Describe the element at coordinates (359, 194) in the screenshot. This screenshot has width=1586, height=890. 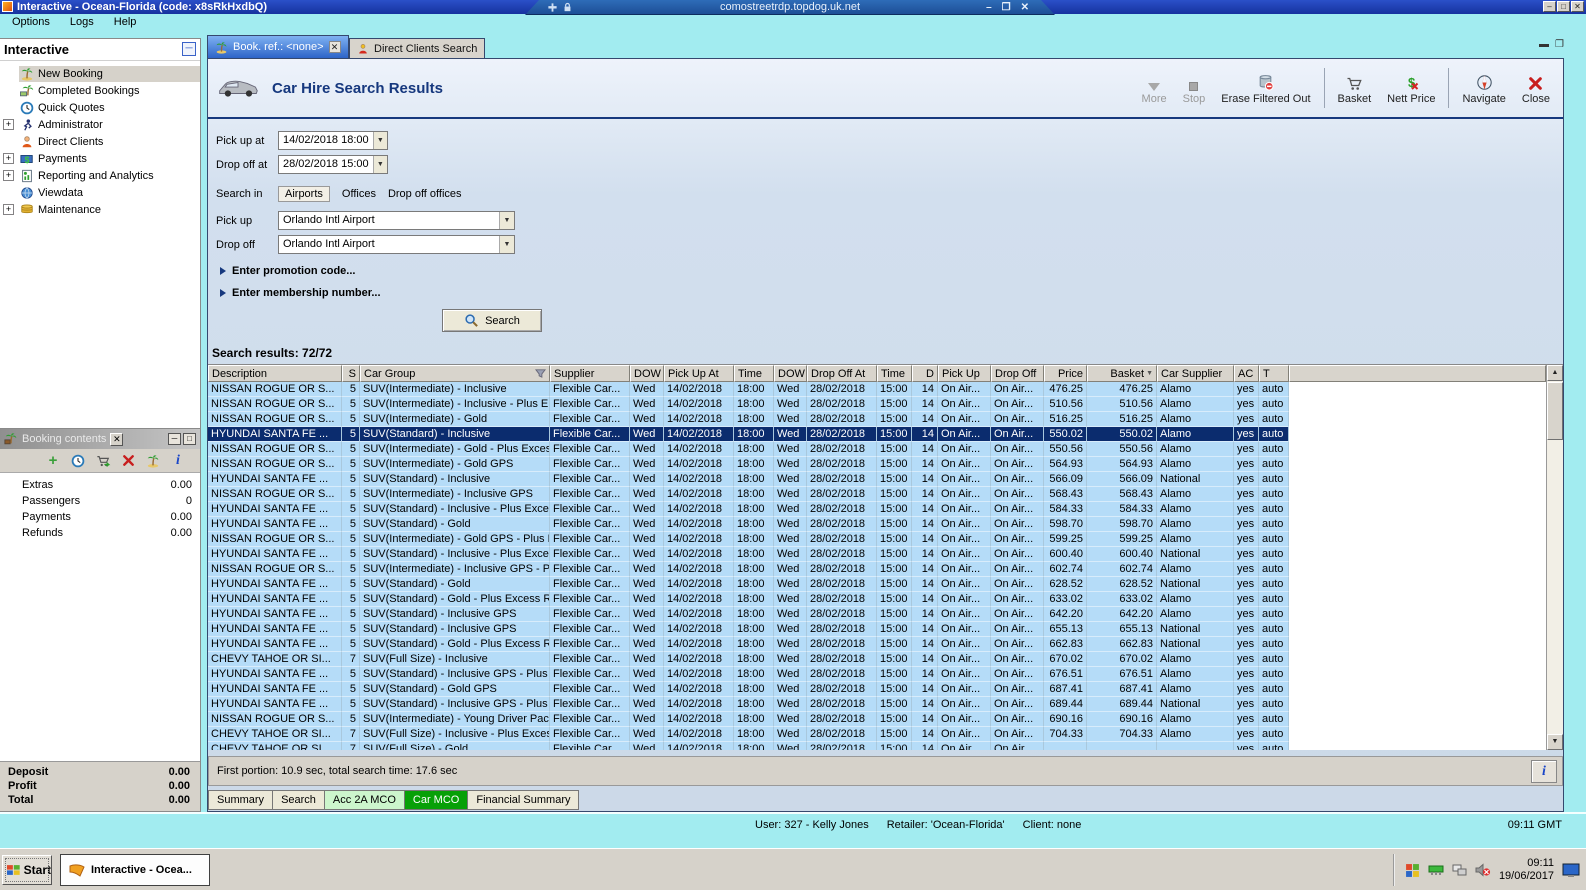
I see `search-in-tab-offices: Offices` at that location.